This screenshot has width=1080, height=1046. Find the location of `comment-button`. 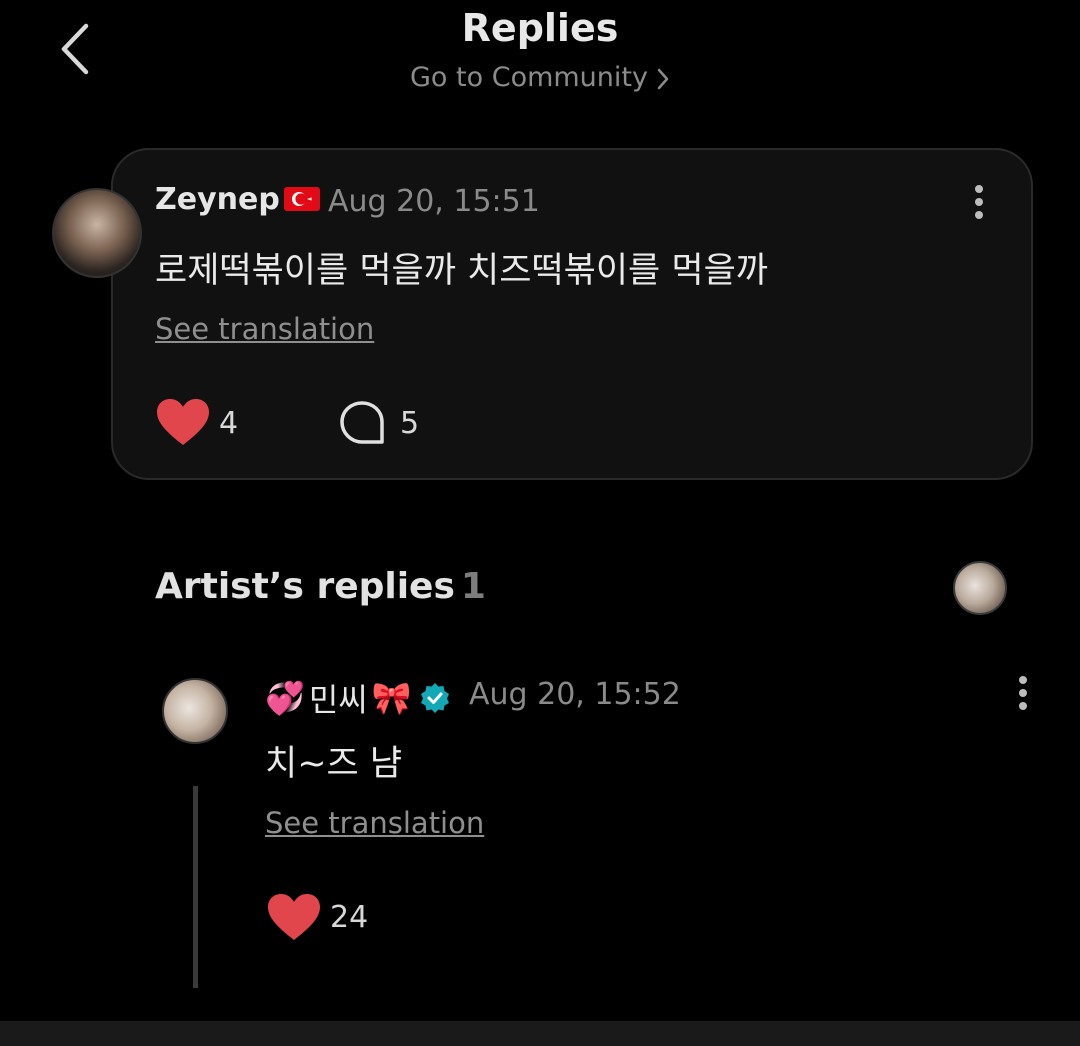

comment-button is located at coordinates (362, 423).